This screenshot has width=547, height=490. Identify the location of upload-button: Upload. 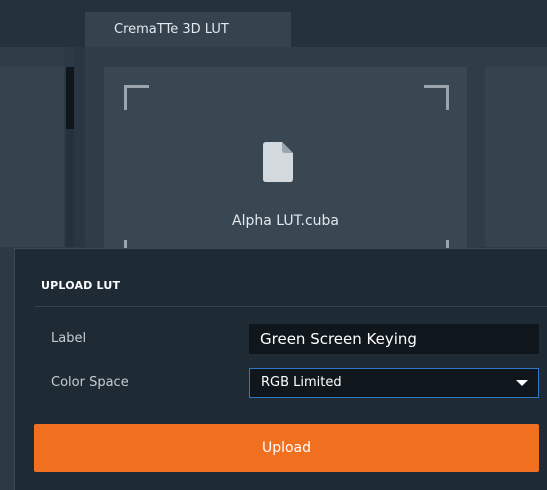
(286, 448).